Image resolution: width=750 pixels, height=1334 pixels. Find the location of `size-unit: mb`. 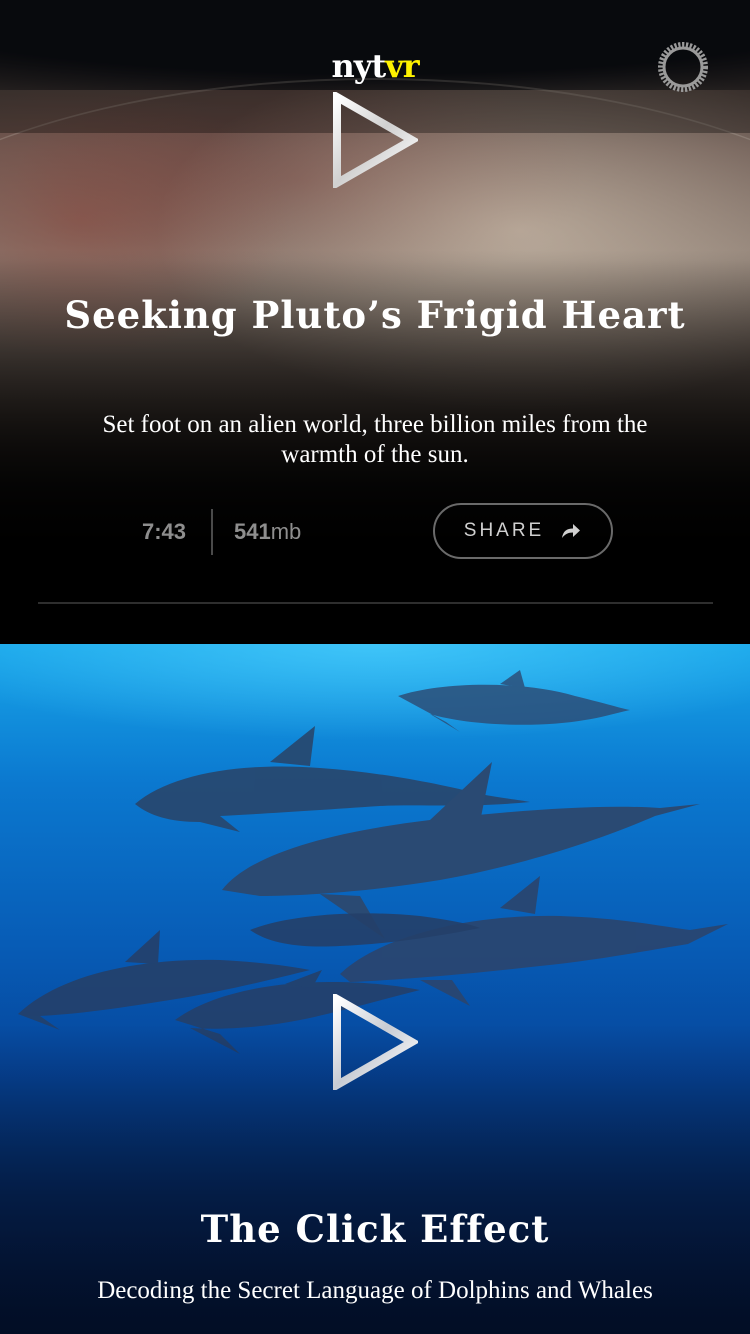

size-unit: mb is located at coordinates (286, 531).